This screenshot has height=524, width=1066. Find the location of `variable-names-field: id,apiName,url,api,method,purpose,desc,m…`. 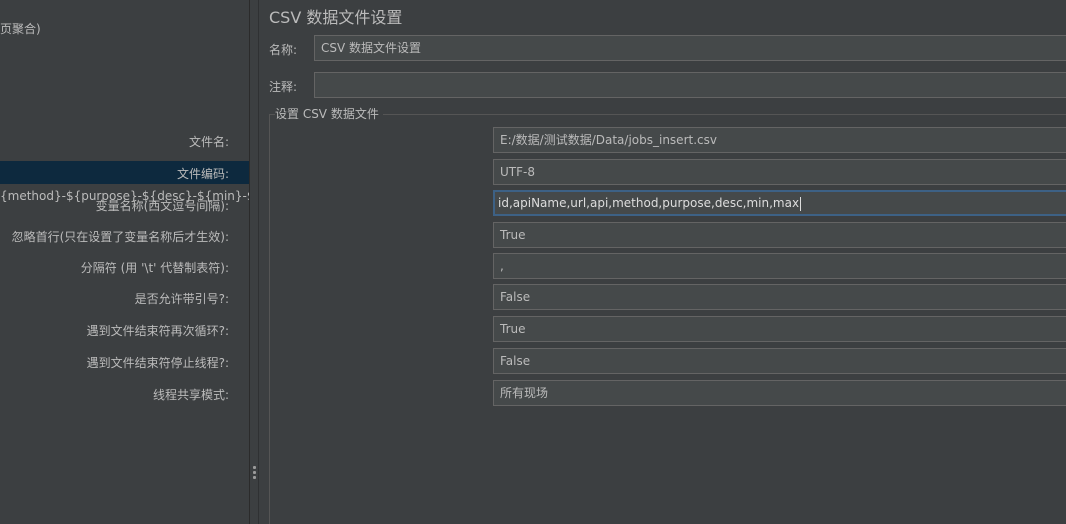

variable-names-field: id,apiName,url,api,method,purpose,desc,m… is located at coordinates (779, 203).